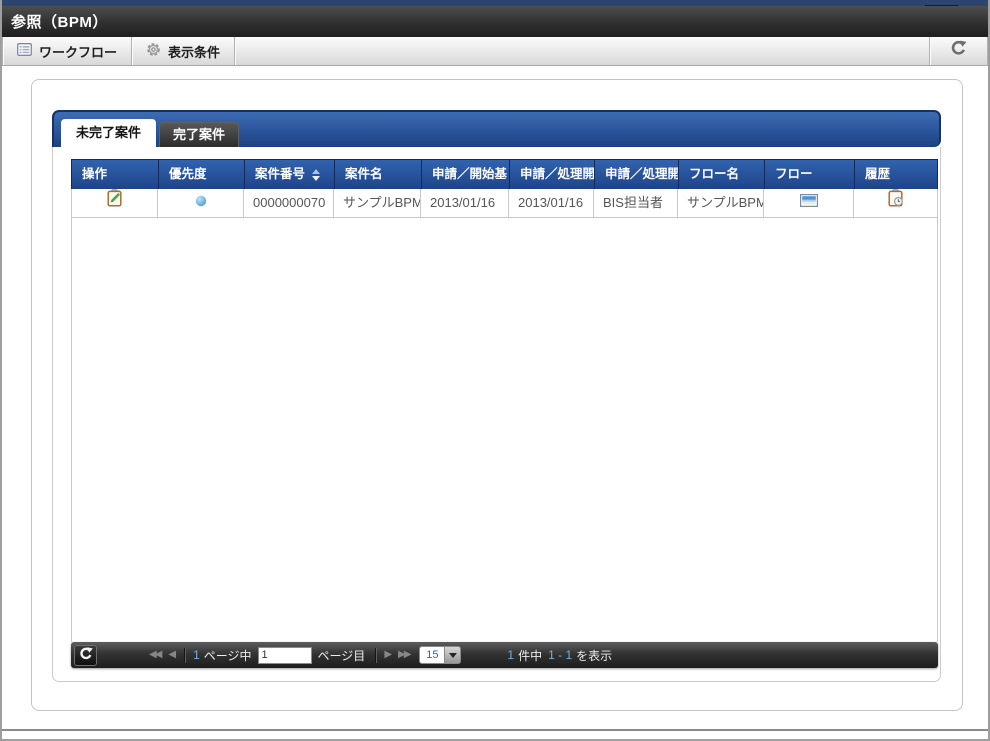 Image resolution: width=990 pixels, height=741 pixels. What do you see at coordinates (78, 52) in the screenshot?
I see `workflow-button-label: ワークフロー` at bounding box center [78, 52].